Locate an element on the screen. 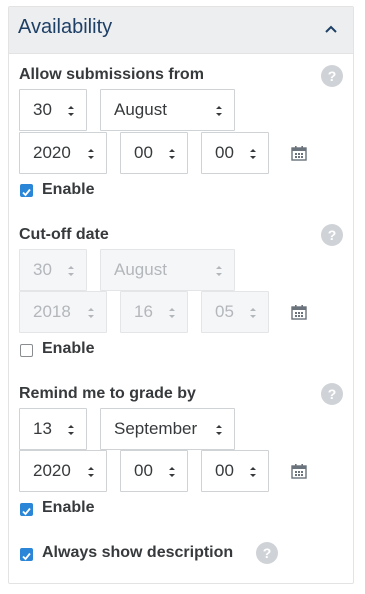  remind-year-select: 2020 is located at coordinates (63, 471).